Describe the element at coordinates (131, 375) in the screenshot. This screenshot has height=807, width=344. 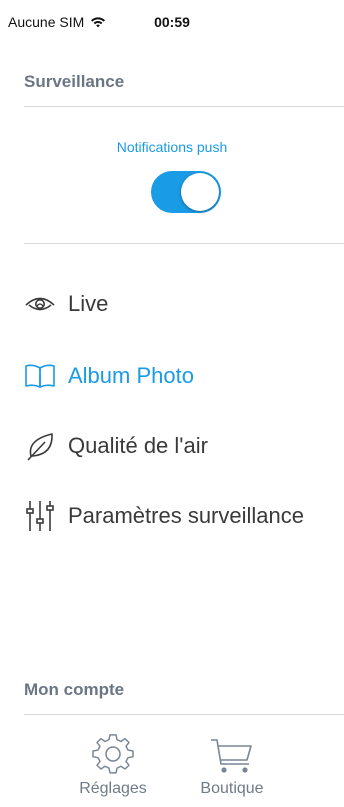
I see `menu-item-label: Album Photo` at that location.